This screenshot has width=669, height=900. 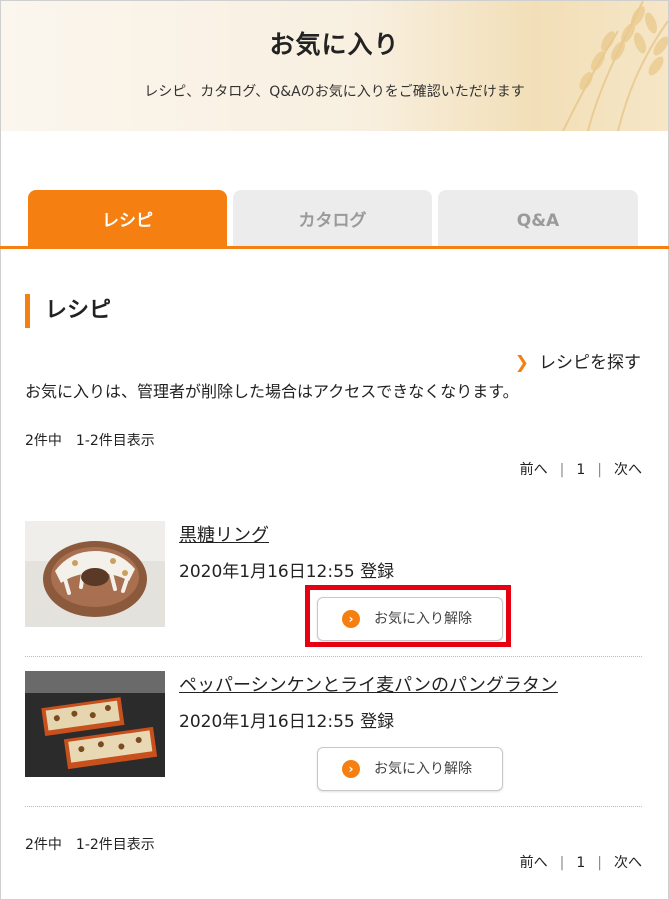 I want to click on bread-gratin-photo-icon, so click(x=95, y=724).